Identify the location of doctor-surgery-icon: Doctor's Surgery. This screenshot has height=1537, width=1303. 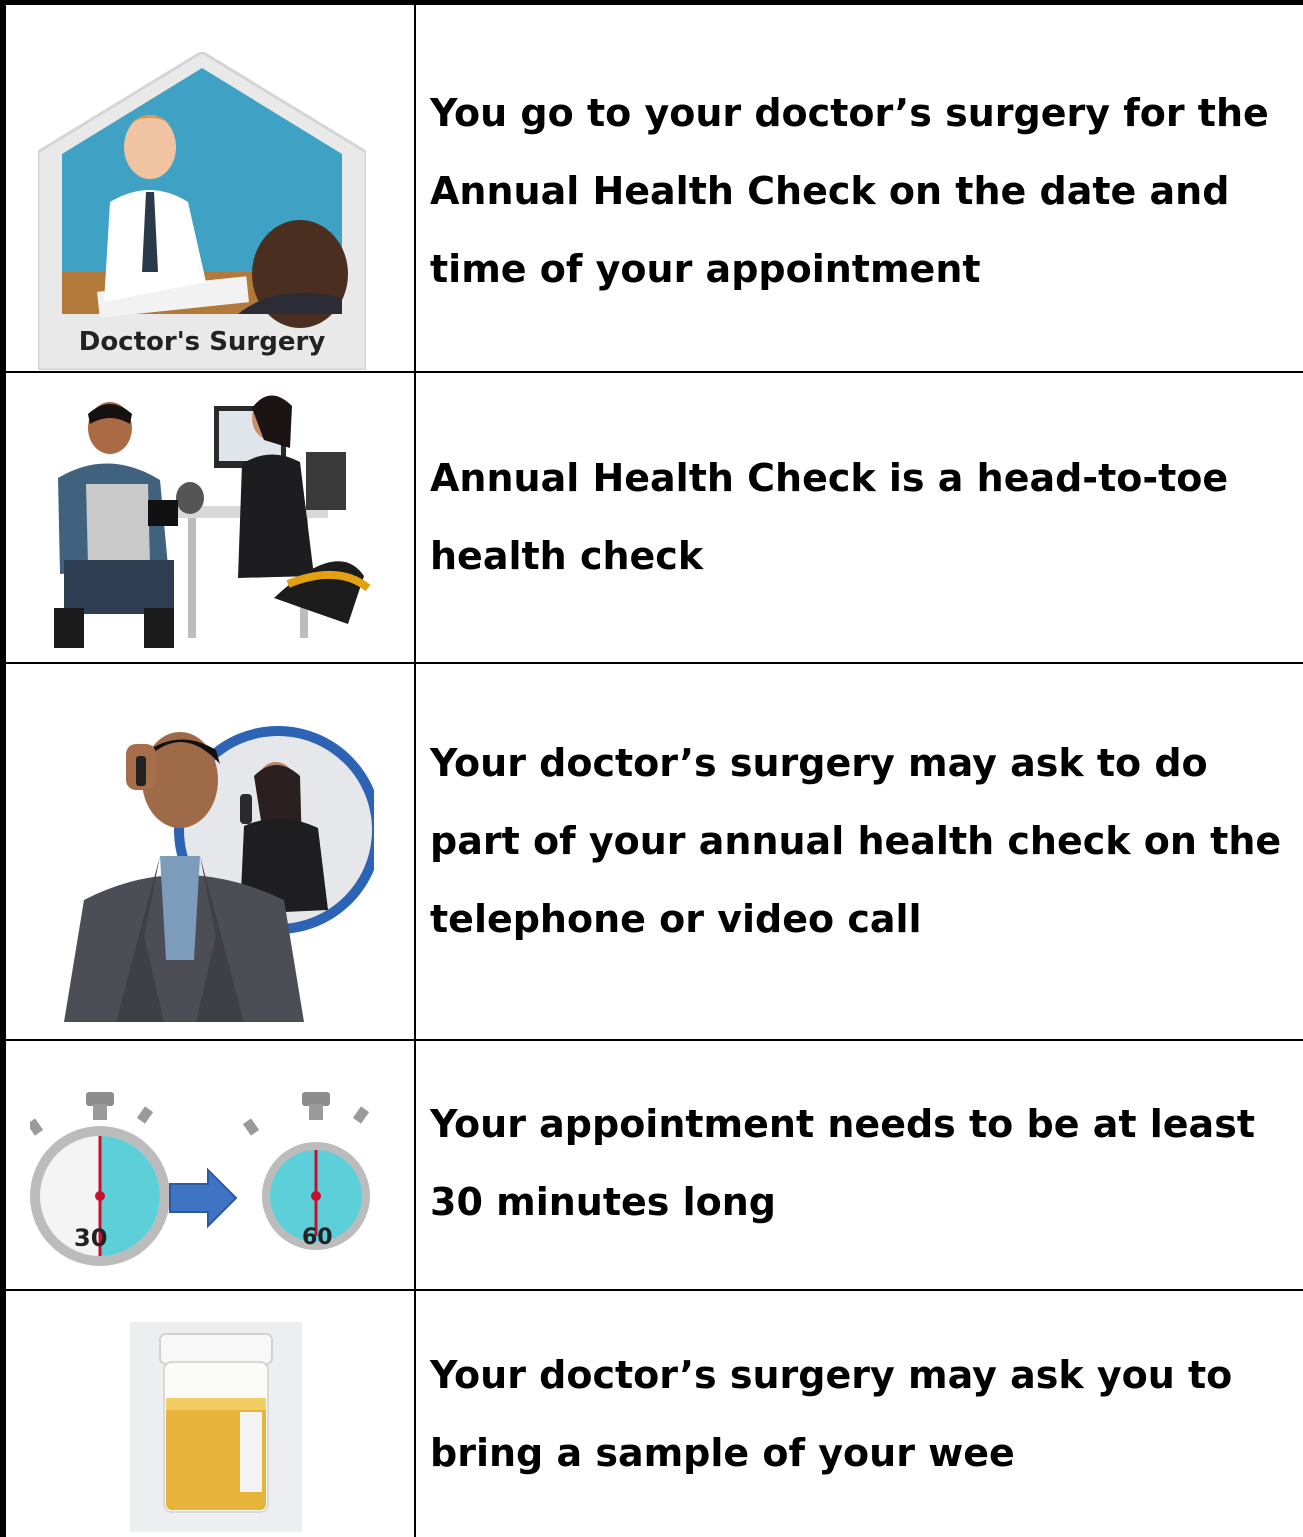
(202, 211).